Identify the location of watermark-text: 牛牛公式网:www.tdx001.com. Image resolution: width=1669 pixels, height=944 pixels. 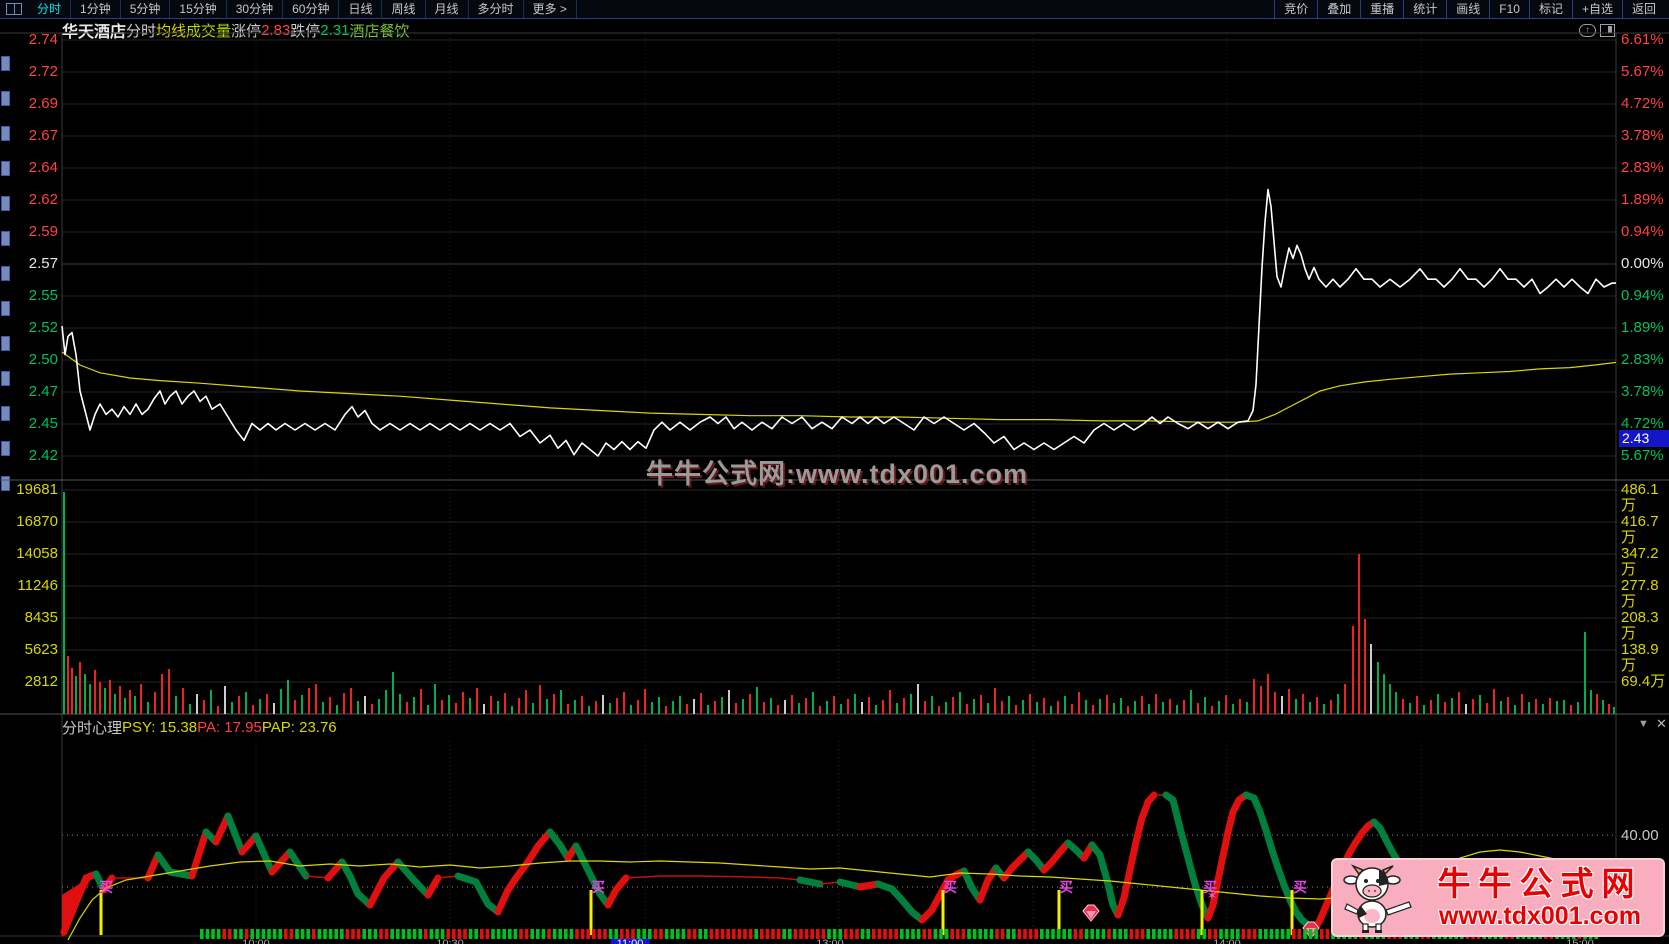
(837, 474).